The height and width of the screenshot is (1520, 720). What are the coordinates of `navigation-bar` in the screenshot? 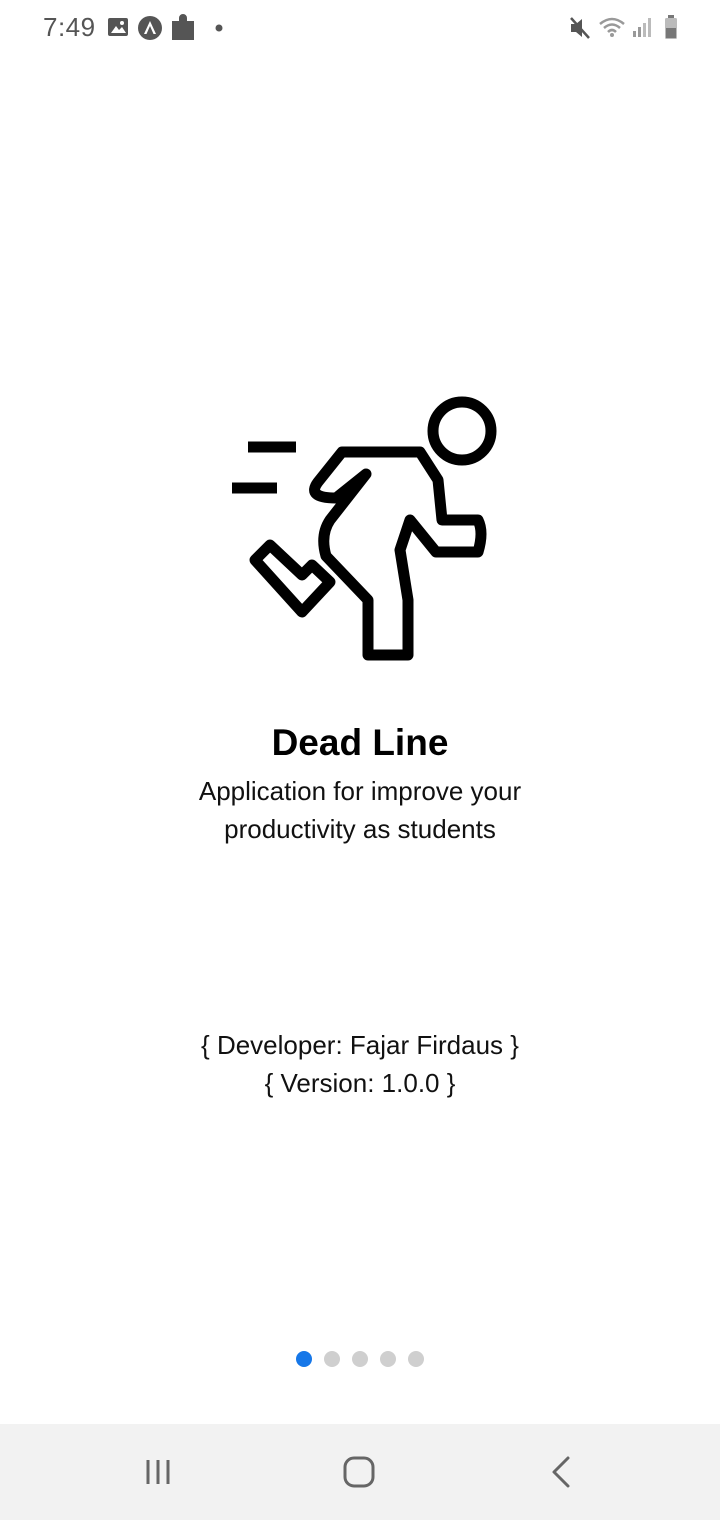 It's located at (360, 1472).